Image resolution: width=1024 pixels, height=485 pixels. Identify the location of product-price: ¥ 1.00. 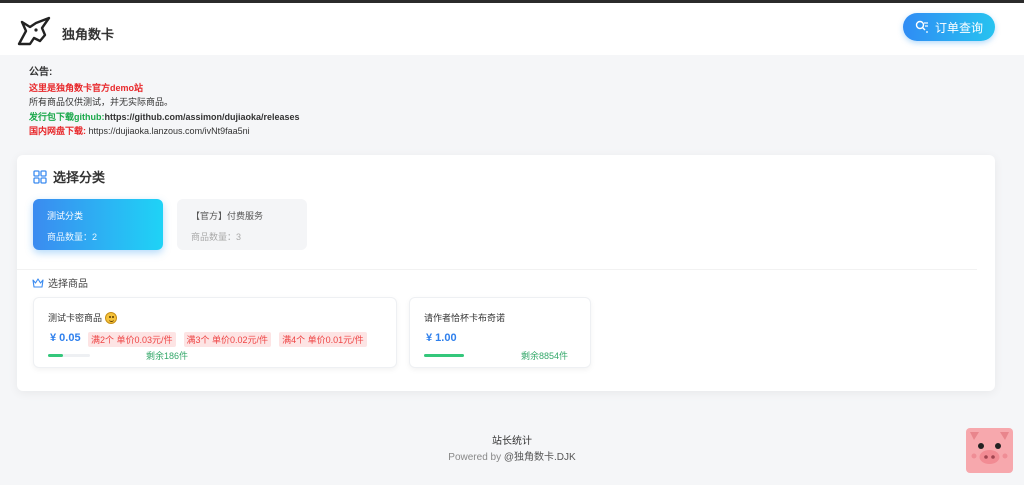
(441, 338).